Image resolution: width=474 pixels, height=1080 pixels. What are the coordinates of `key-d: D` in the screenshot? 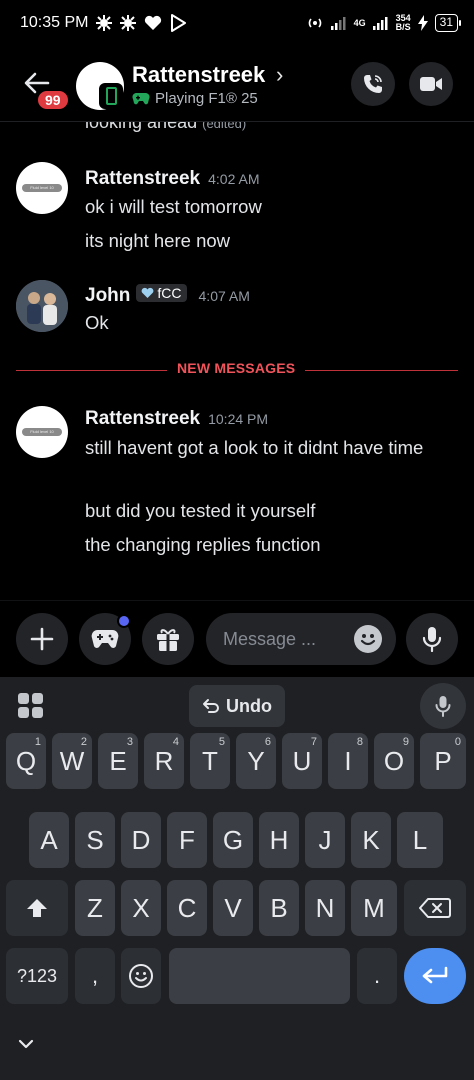 It's located at (141, 840).